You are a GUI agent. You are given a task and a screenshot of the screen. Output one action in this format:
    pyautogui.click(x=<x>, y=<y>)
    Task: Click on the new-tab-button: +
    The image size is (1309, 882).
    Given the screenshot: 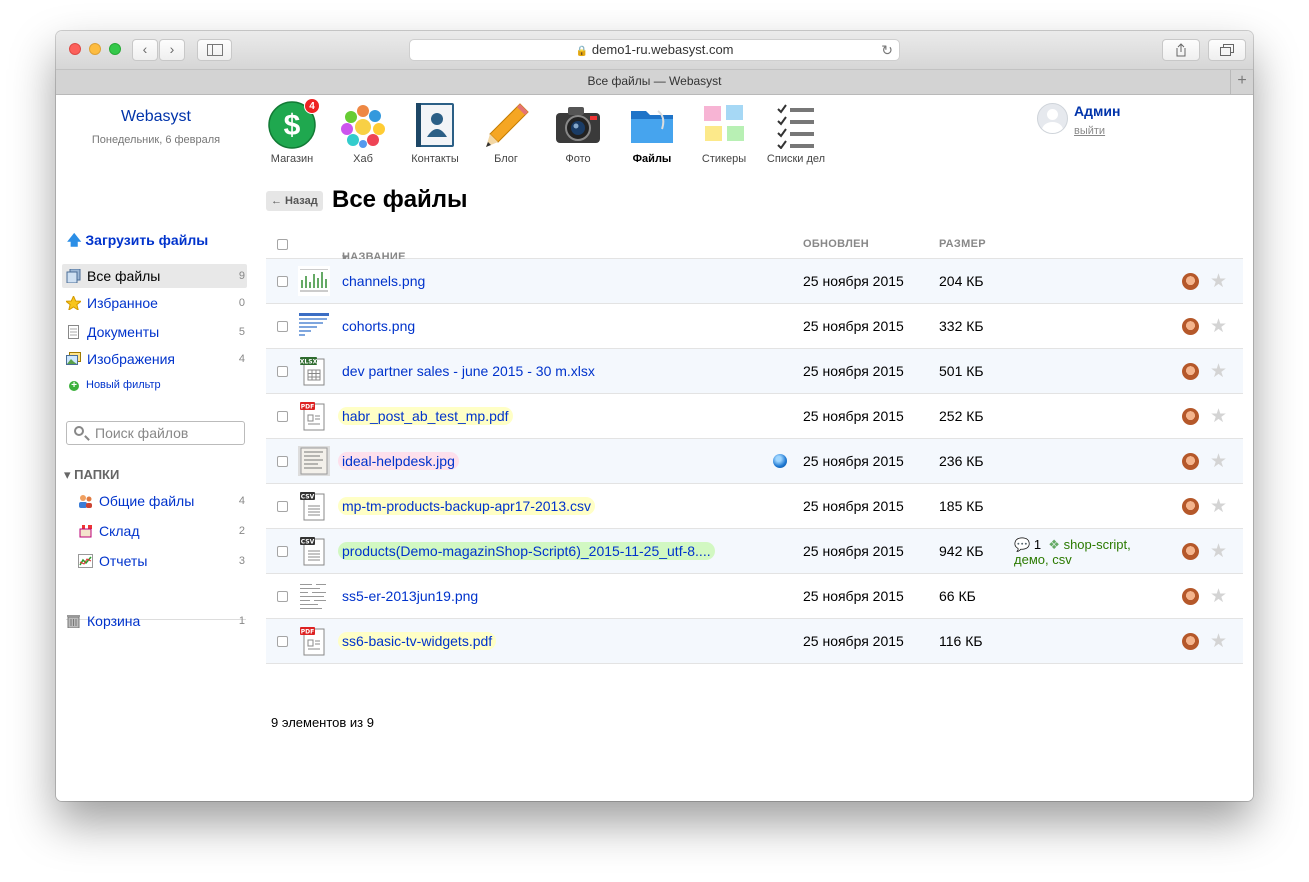 What is the action you would take?
    pyautogui.click(x=1241, y=82)
    